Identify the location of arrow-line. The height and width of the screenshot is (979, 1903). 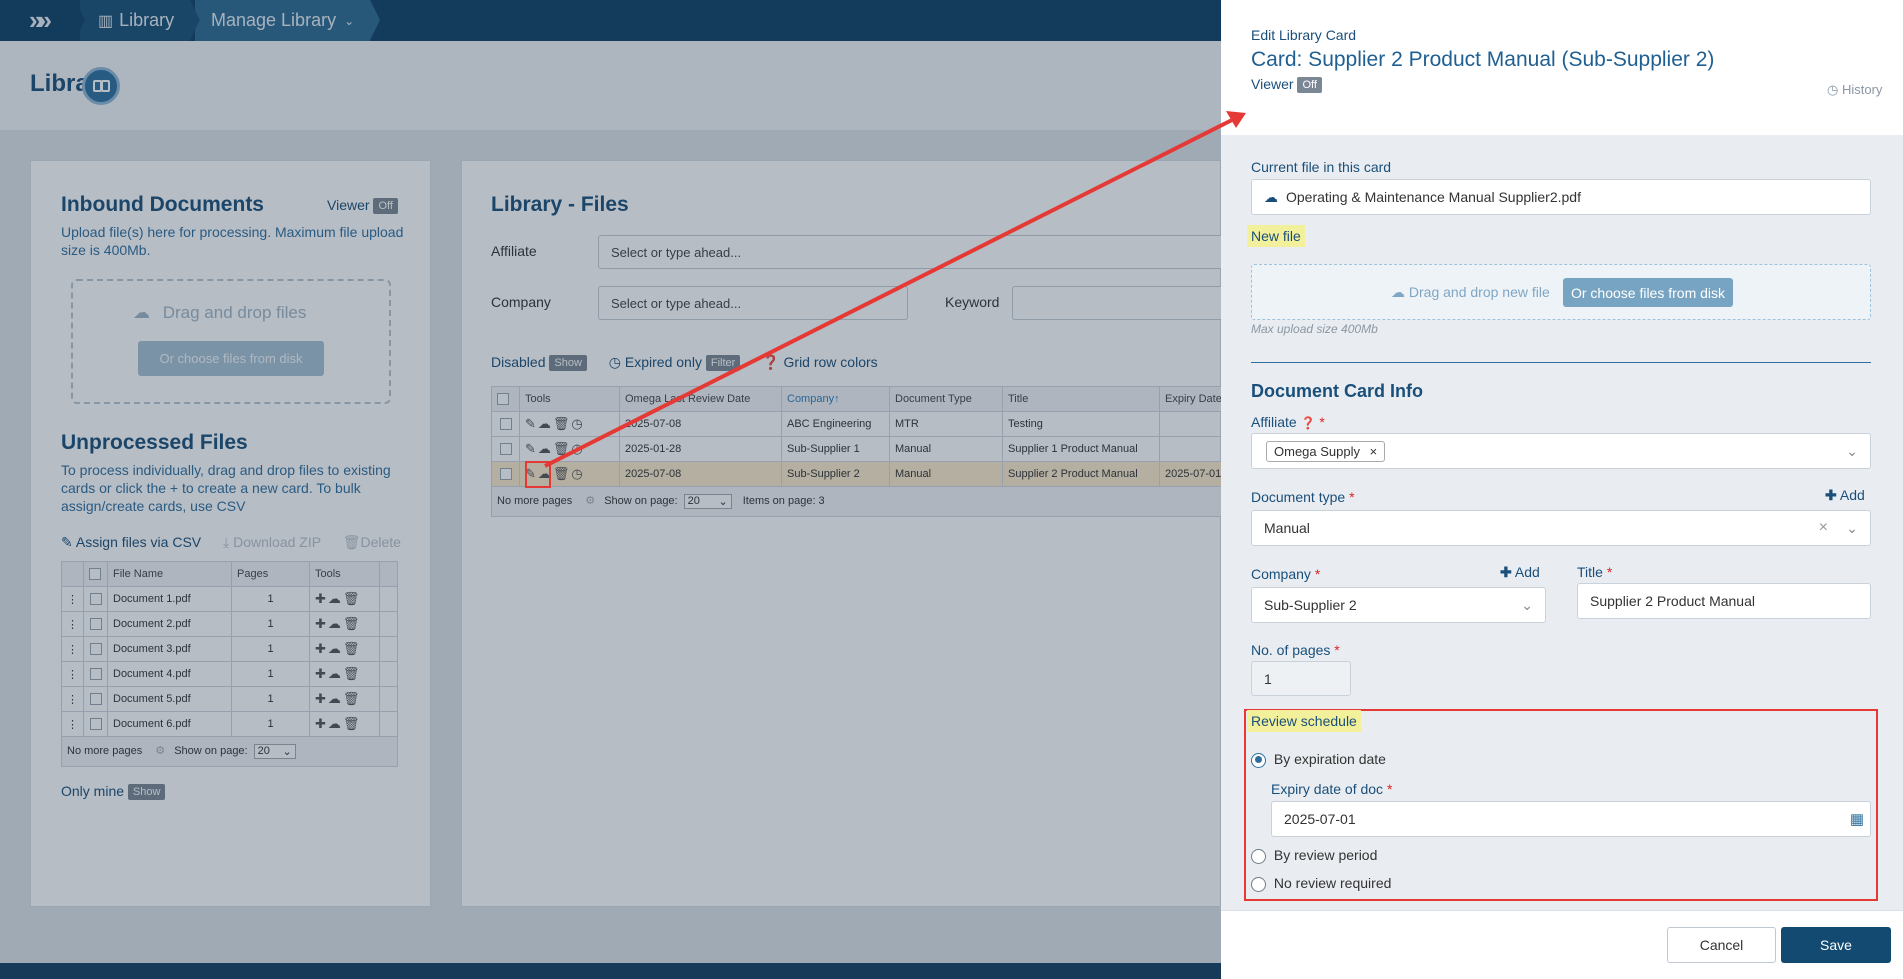
(888, 293).